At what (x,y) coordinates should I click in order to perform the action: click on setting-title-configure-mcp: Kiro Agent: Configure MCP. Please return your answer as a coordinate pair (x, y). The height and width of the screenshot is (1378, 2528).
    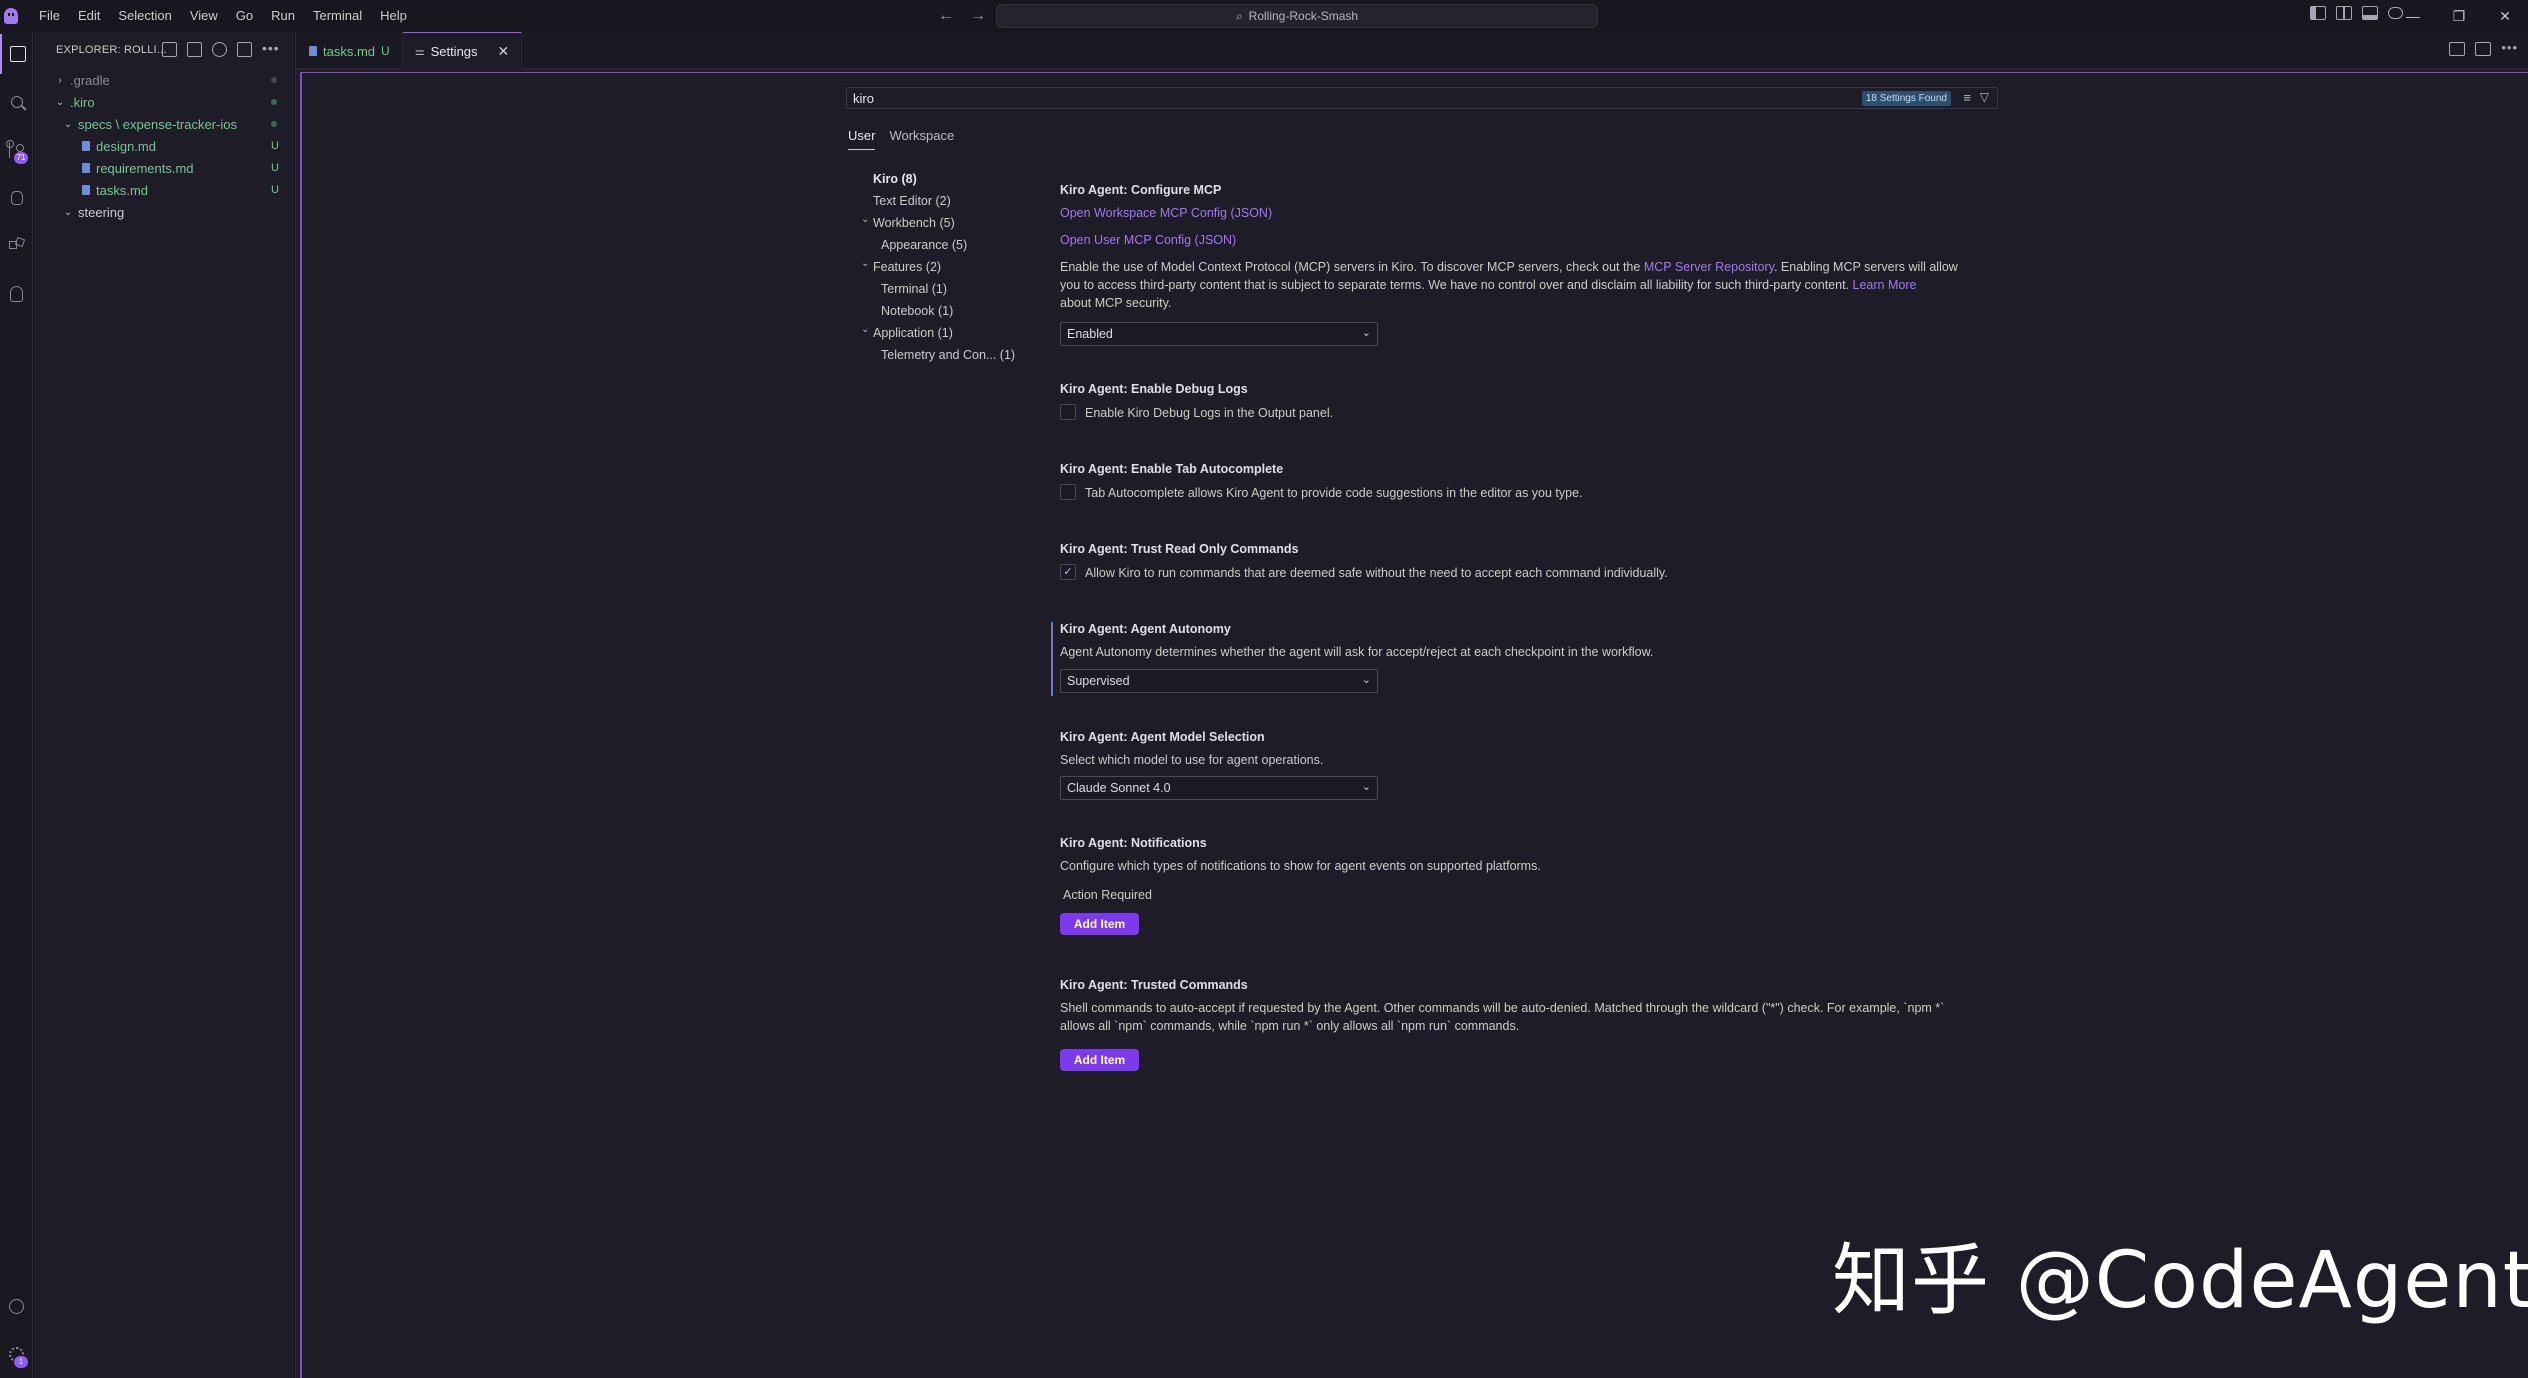
    Looking at the image, I should click on (1141, 190).